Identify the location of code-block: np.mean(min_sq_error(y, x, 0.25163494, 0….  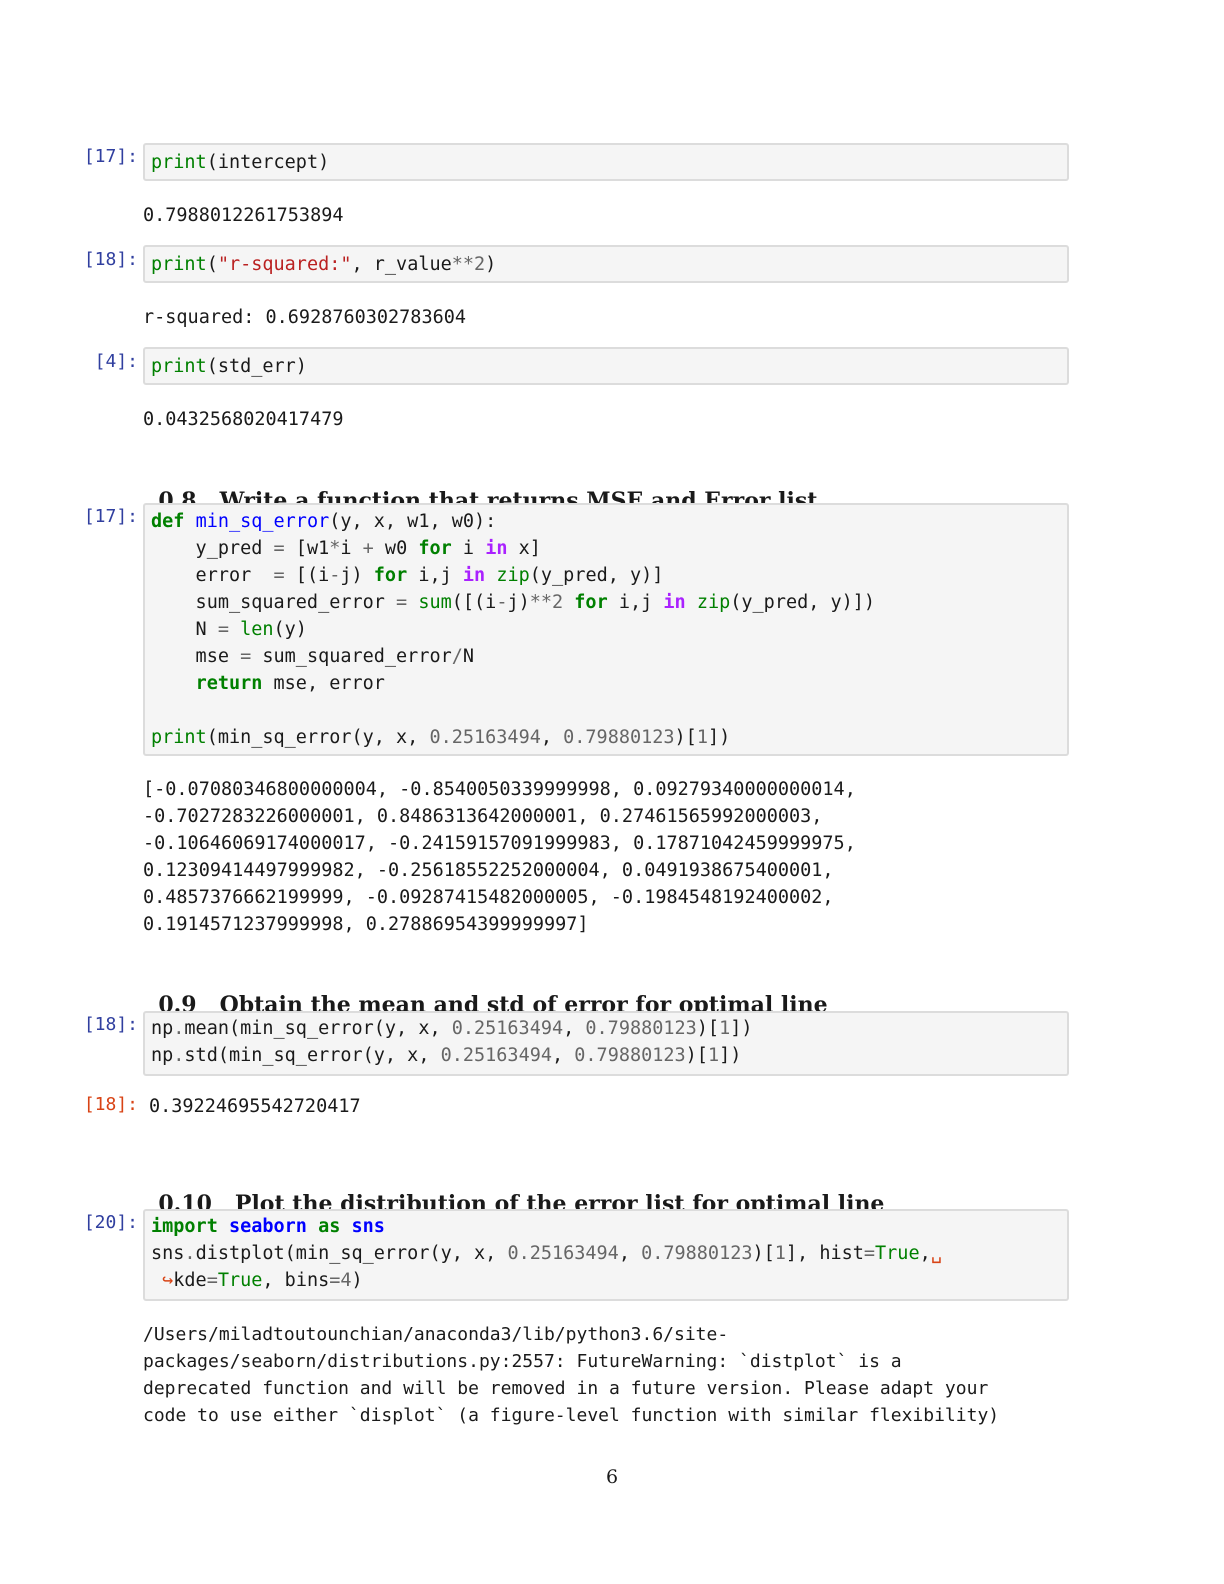
(606, 1041).